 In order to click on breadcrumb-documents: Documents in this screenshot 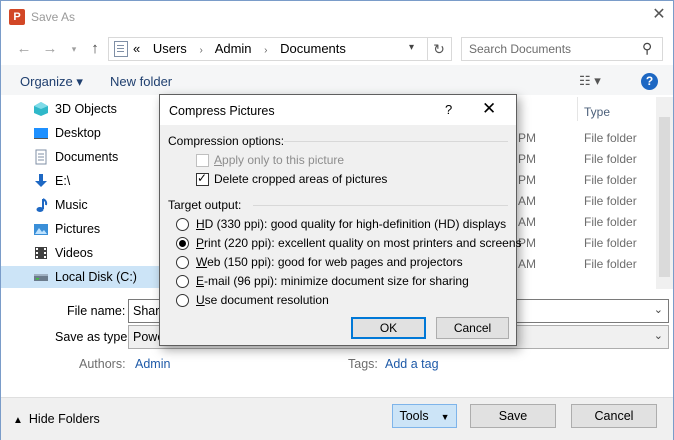, I will do `click(313, 48)`.